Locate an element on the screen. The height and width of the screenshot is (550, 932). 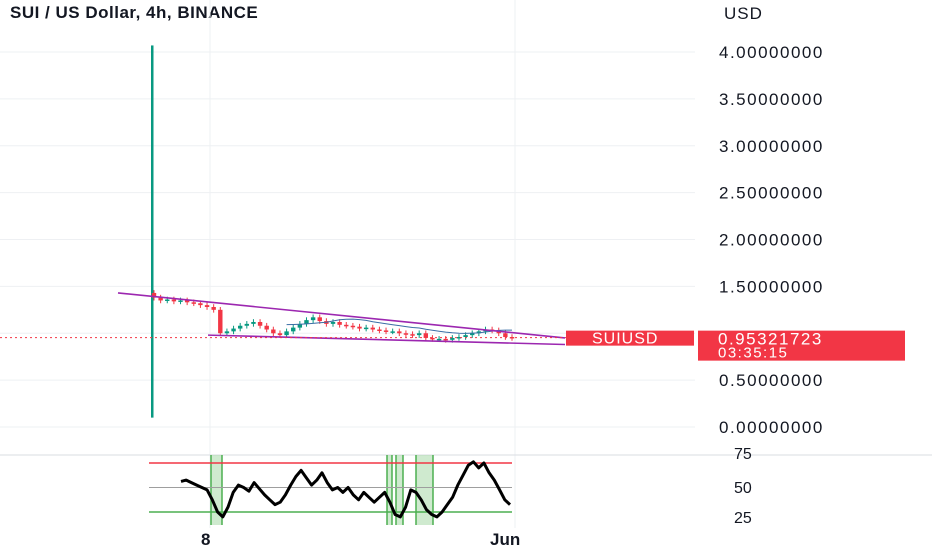
rsi-tick-label: 25 is located at coordinates (743, 518).